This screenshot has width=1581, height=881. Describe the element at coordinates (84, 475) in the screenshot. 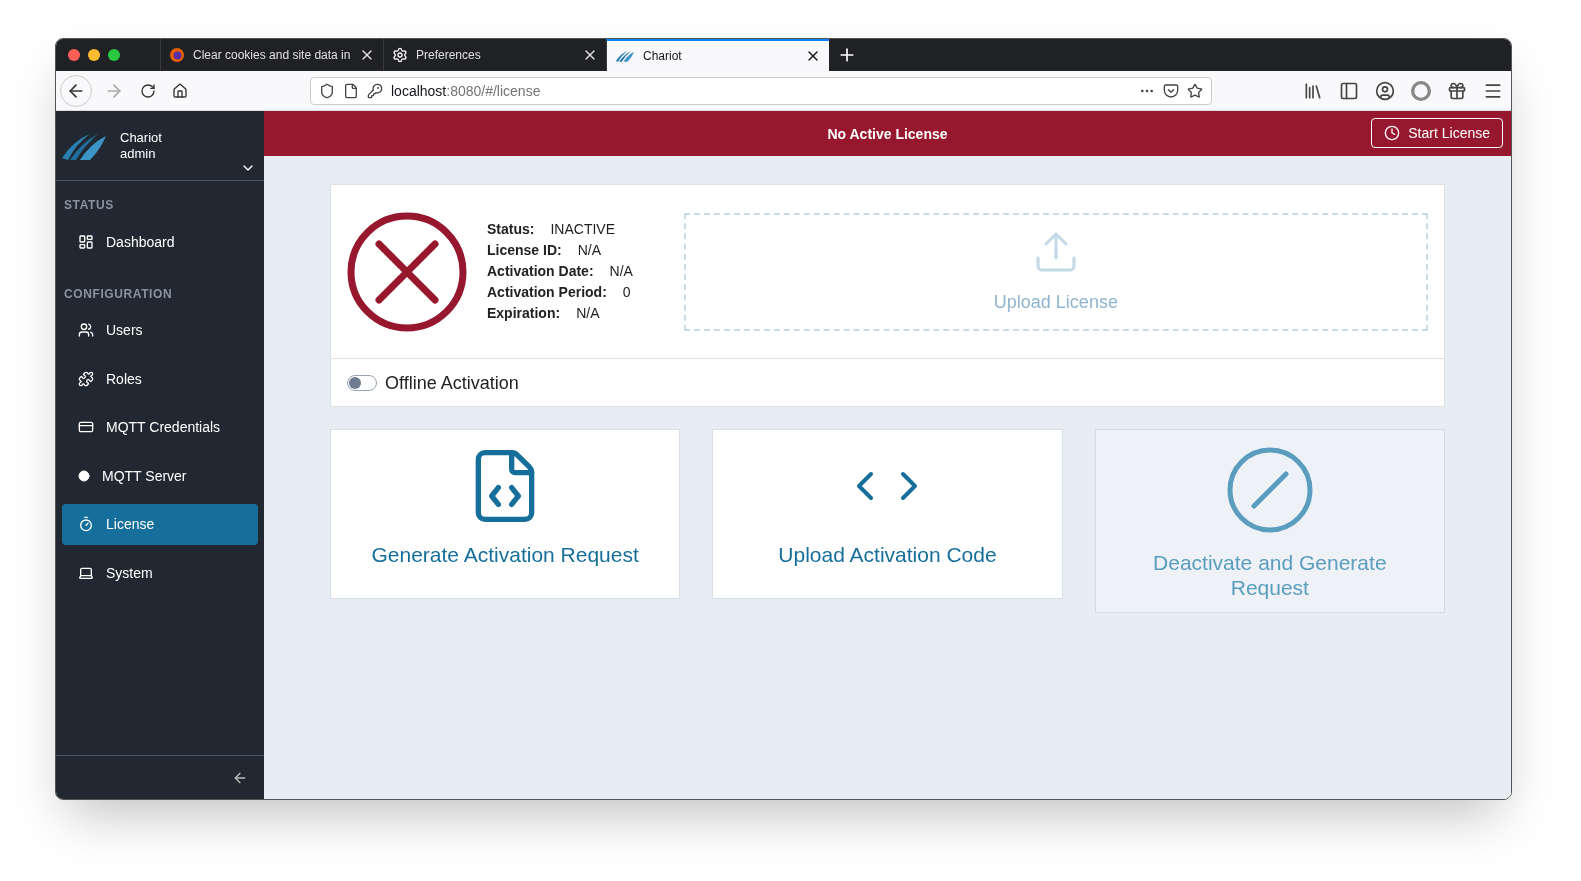

I see `dot-icon` at that location.